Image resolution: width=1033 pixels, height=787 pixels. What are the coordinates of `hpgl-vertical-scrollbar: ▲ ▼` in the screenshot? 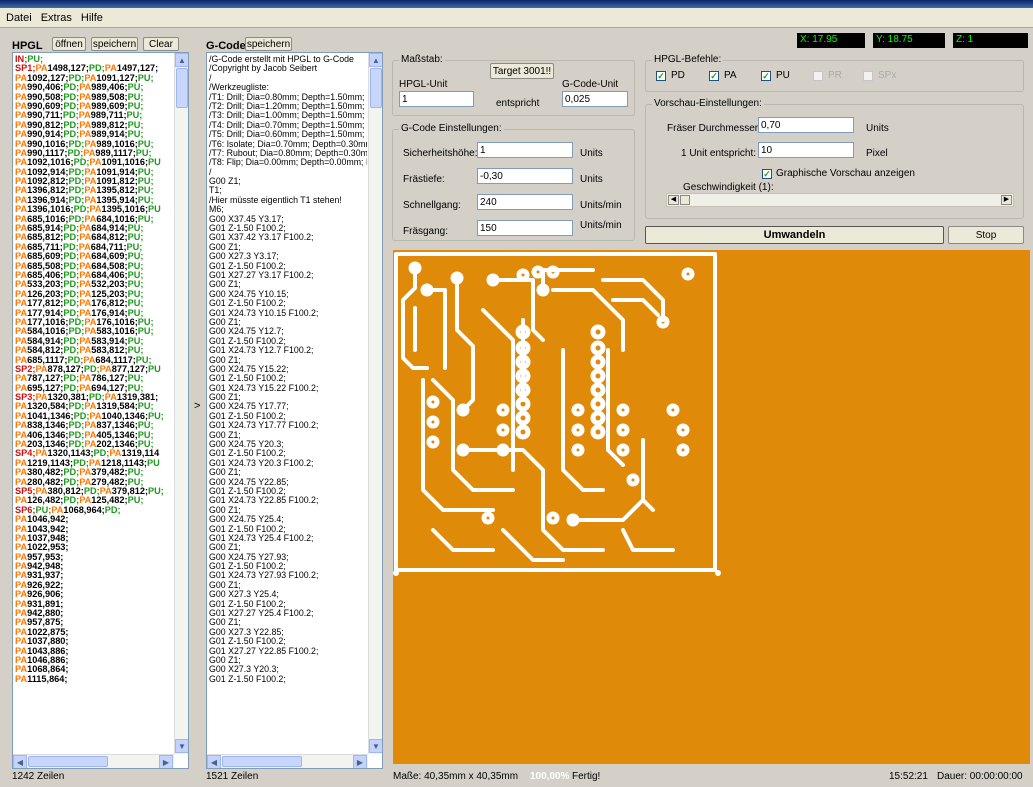 It's located at (181, 403).